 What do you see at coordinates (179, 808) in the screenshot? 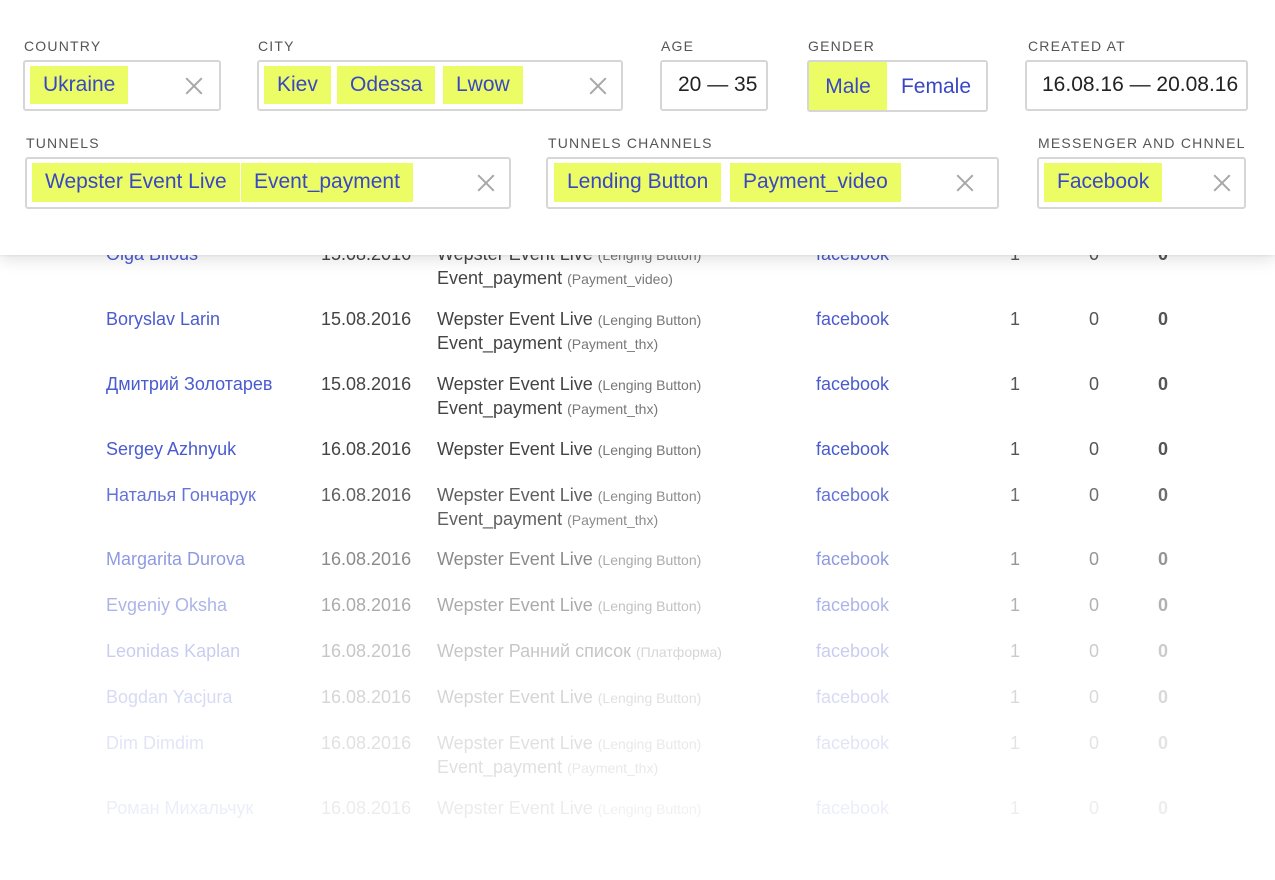
I see `contact-name-link: Роман Михальчук` at bounding box center [179, 808].